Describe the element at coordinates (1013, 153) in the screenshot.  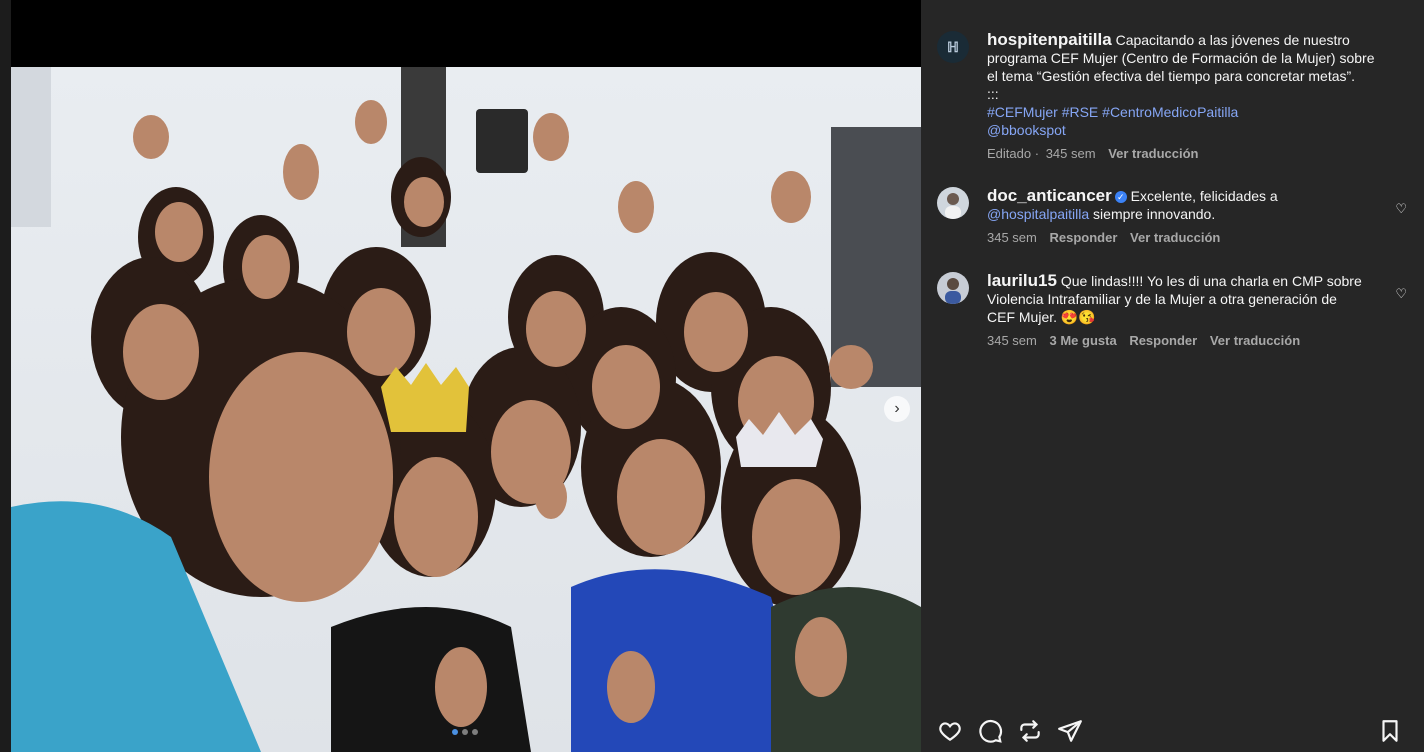
I see `edited-label: Editado ·` at that location.